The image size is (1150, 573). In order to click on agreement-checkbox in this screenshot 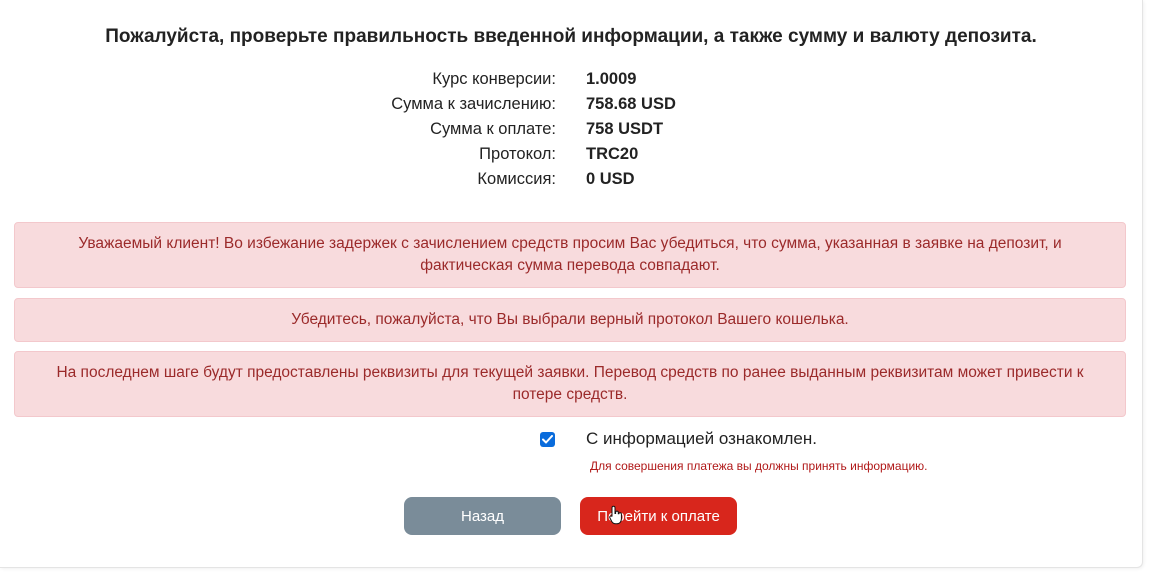, I will do `click(547, 439)`.